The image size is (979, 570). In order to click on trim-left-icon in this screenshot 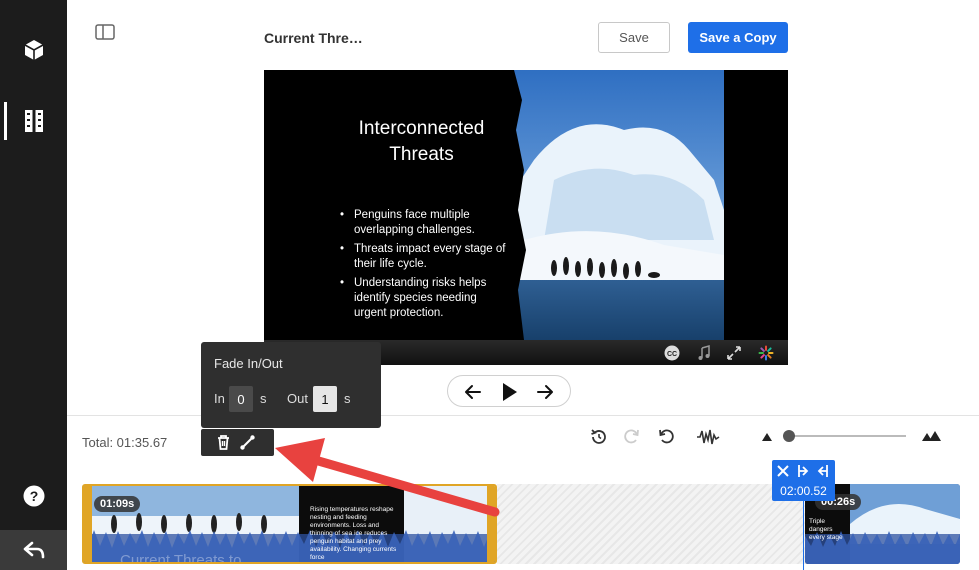, I will do `click(803, 471)`.